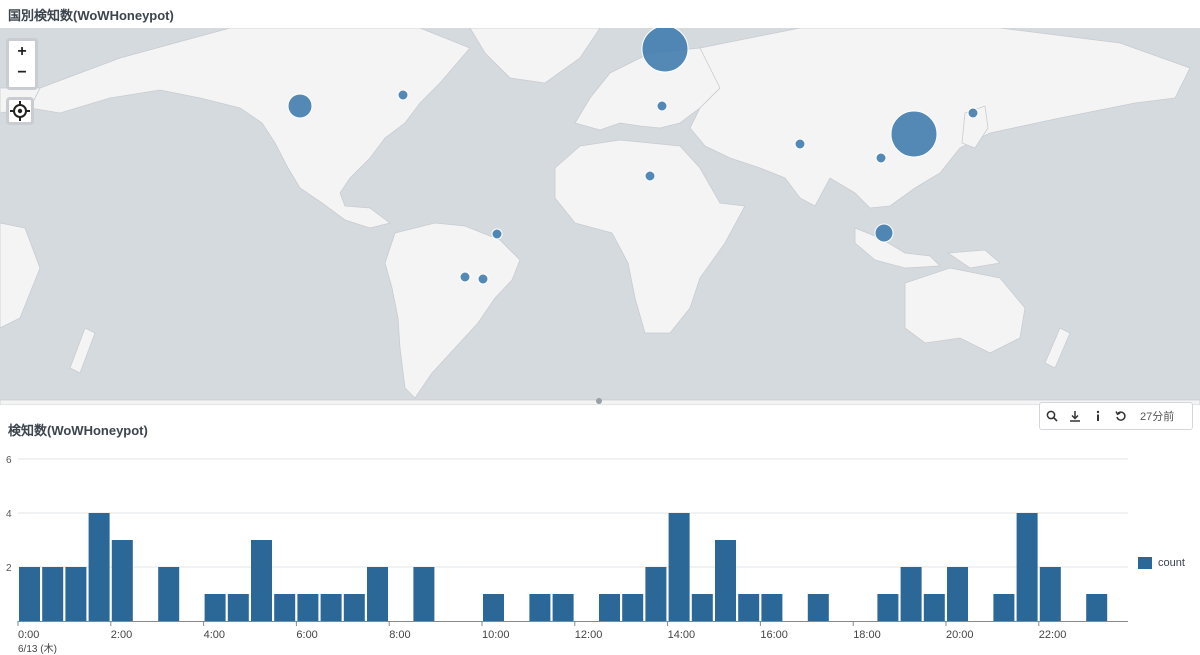 The image size is (1200, 655). What do you see at coordinates (22, 52) in the screenshot?
I see `zoom-in-button: +` at bounding box center [22, 52].